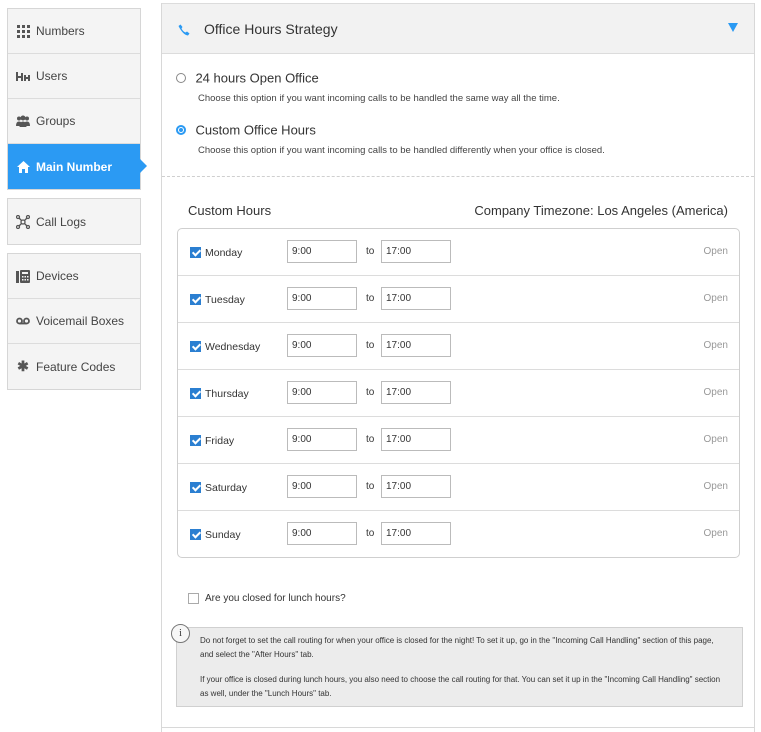  I want to click on sidebar-item-label: Feature Codes, so click(76, 366).